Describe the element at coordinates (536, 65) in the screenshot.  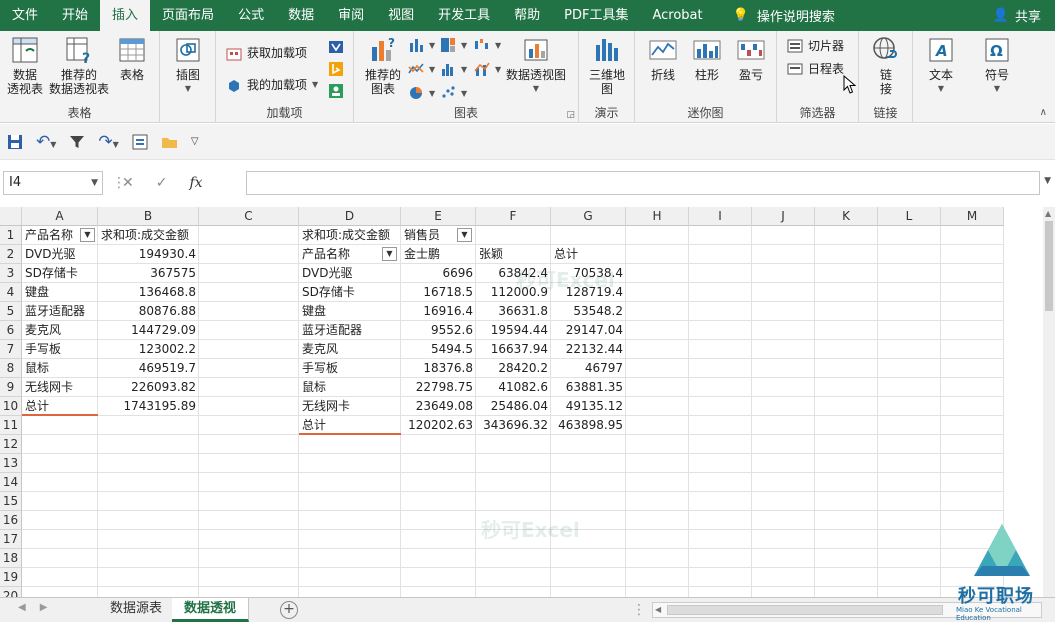
I see `pivot-chart-button: 数据透视图 ▼` at that location.